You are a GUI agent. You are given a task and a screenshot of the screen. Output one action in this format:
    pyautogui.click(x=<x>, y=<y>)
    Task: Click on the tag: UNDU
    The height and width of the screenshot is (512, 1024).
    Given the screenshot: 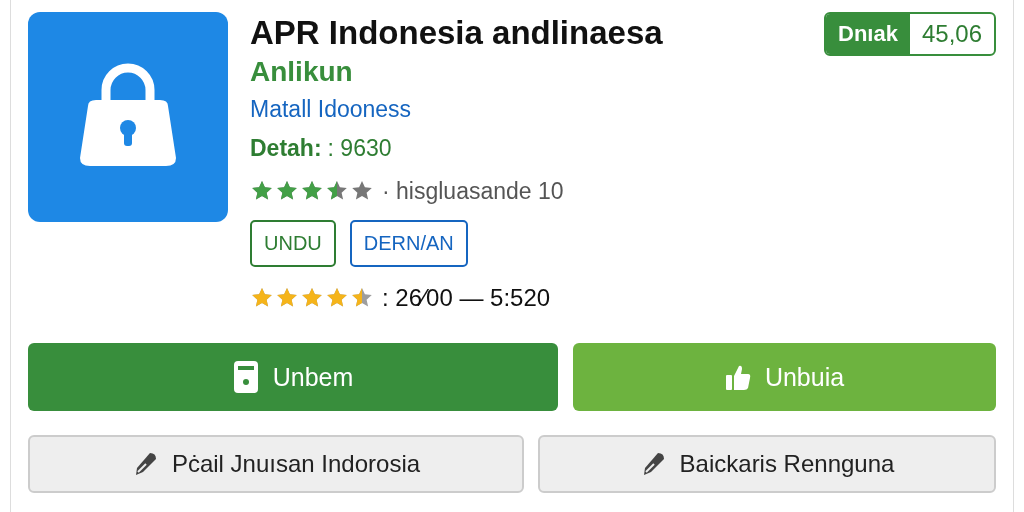 What is the action you would take?
    pyautogui.click(x=293, y=243)
    